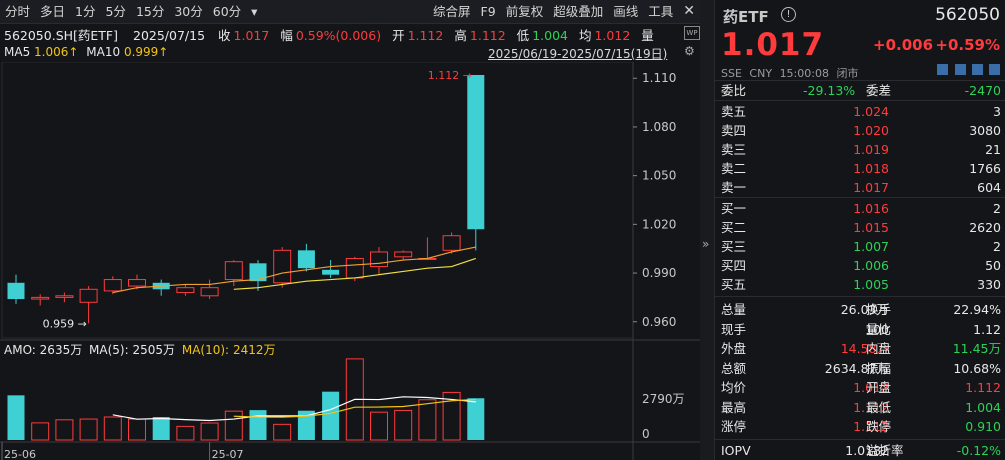  What do you see at coordinates (689, 51) in the screenshot?
I see `settings-icon: ⚙` at bounding box center [689, 51].